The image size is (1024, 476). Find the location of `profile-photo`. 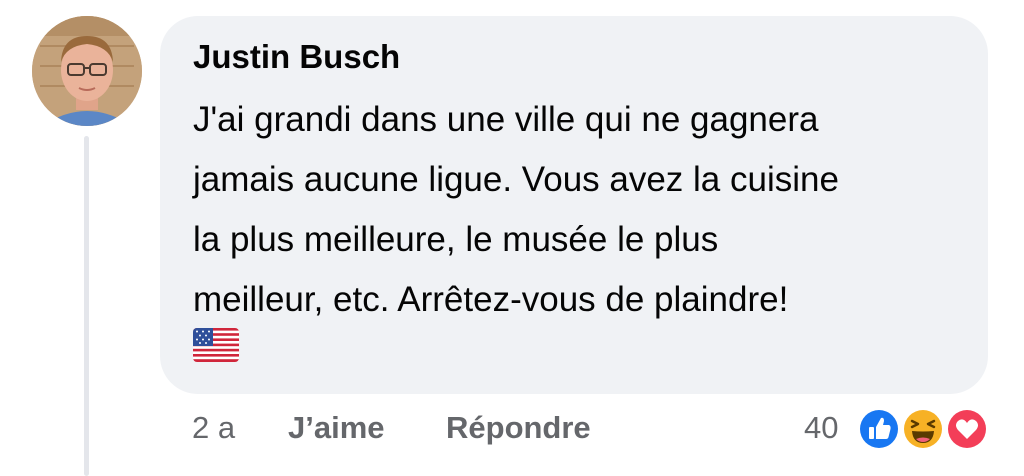

profile-photo is located at coordinates (87, 71).